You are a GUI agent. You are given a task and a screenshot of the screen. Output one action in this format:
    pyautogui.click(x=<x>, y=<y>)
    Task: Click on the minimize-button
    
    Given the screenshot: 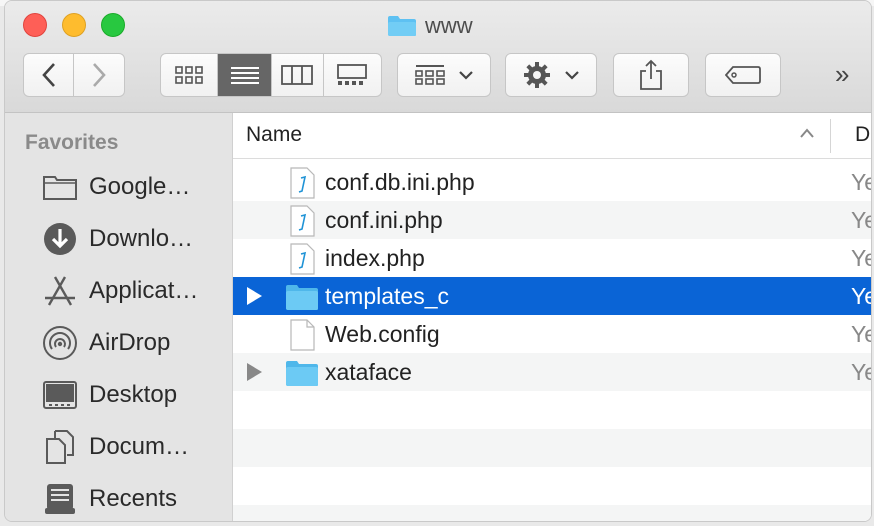 What is the action you would take?
    pyautogui.click(x=74, y=25)
    